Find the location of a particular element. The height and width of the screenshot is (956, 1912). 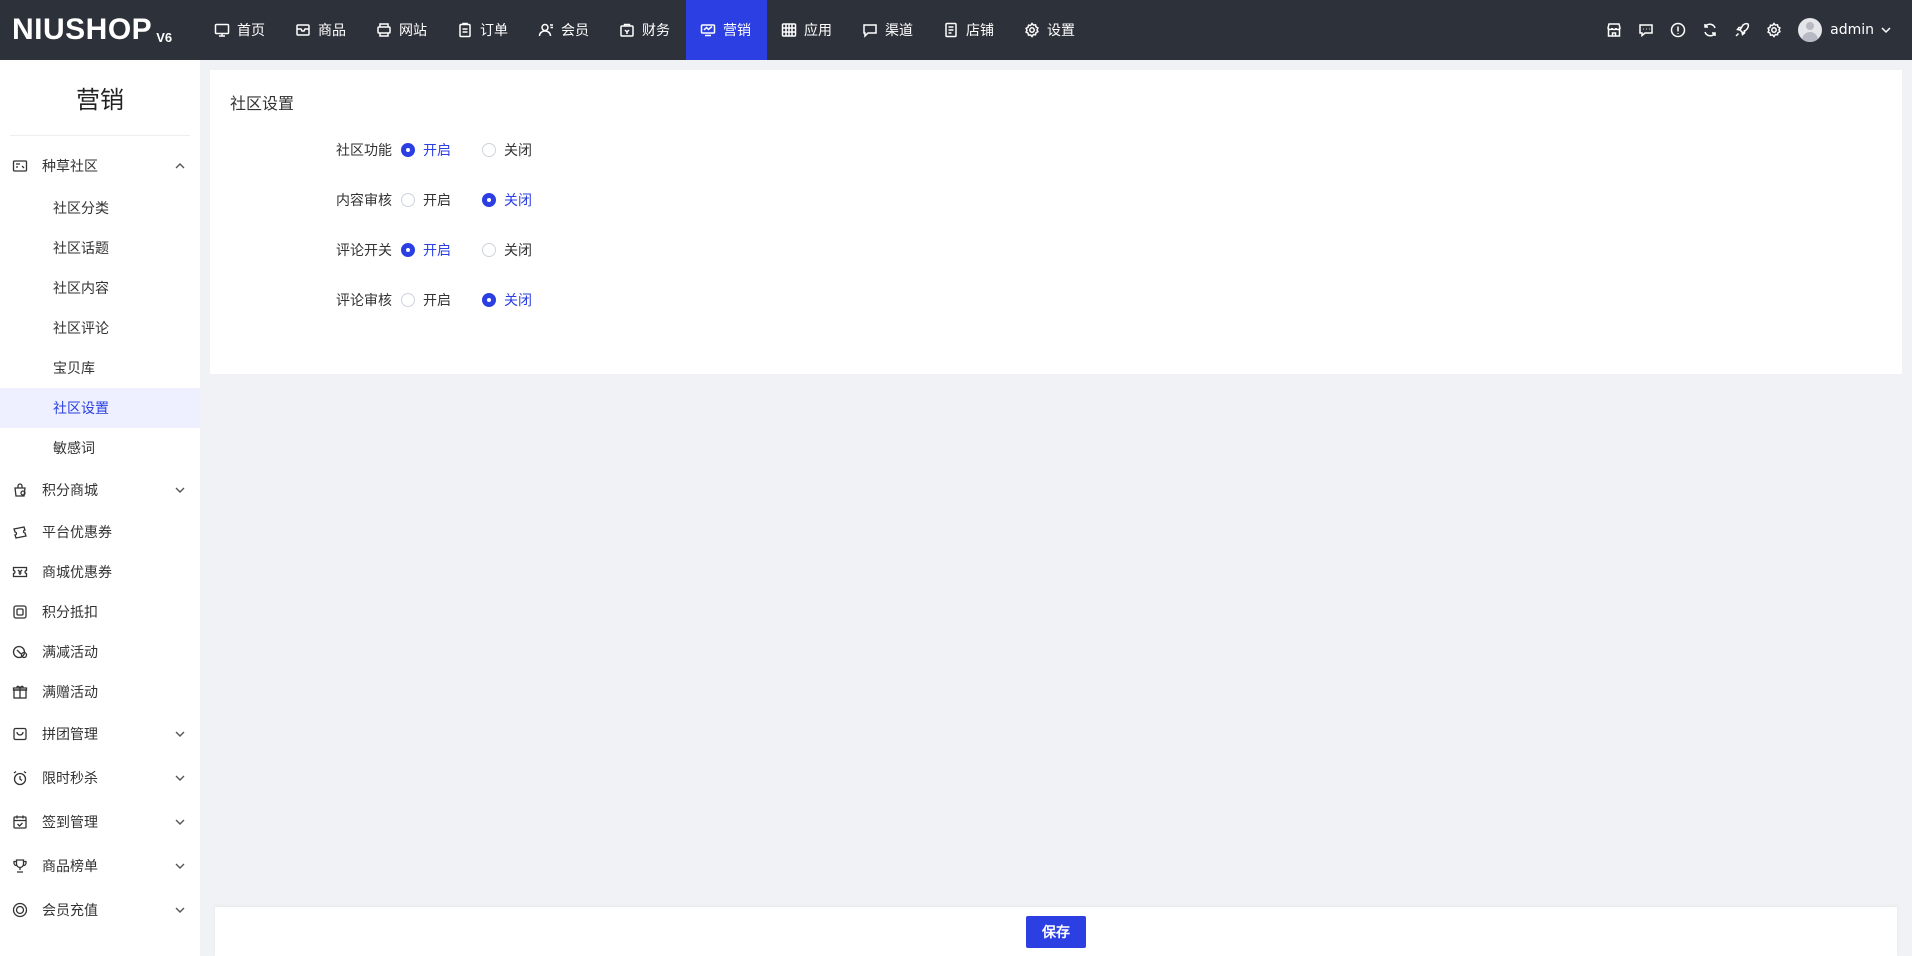

user-menu: admin is located at coordinates (1845, 30).